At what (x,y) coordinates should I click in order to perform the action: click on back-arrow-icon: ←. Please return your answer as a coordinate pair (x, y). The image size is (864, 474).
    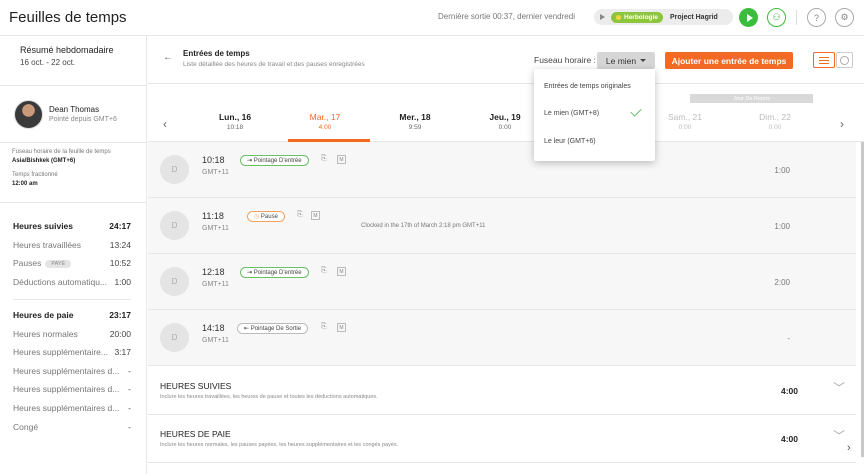
    Looking at the image, I should click on (168, 57).